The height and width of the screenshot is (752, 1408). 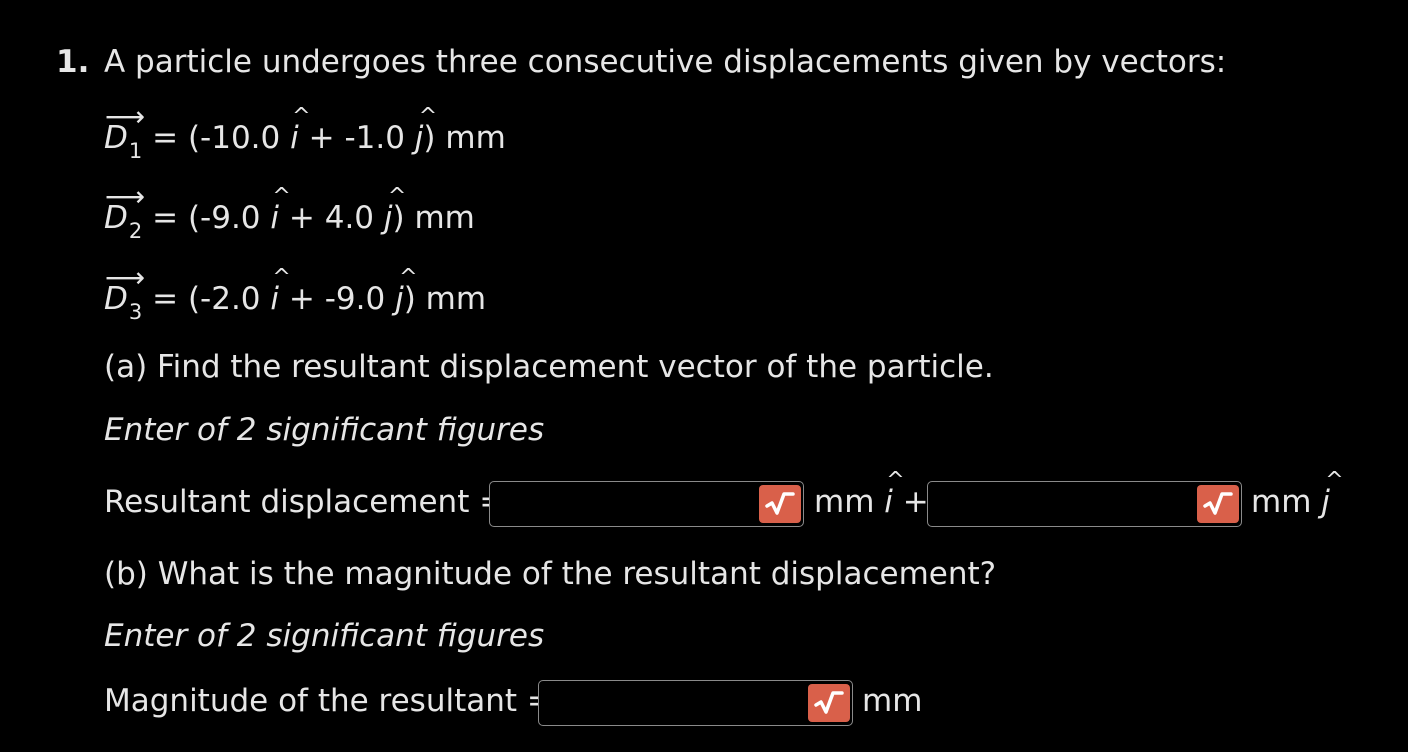 I want to click on math-editor-button-j, so click(x=1218, y=504).